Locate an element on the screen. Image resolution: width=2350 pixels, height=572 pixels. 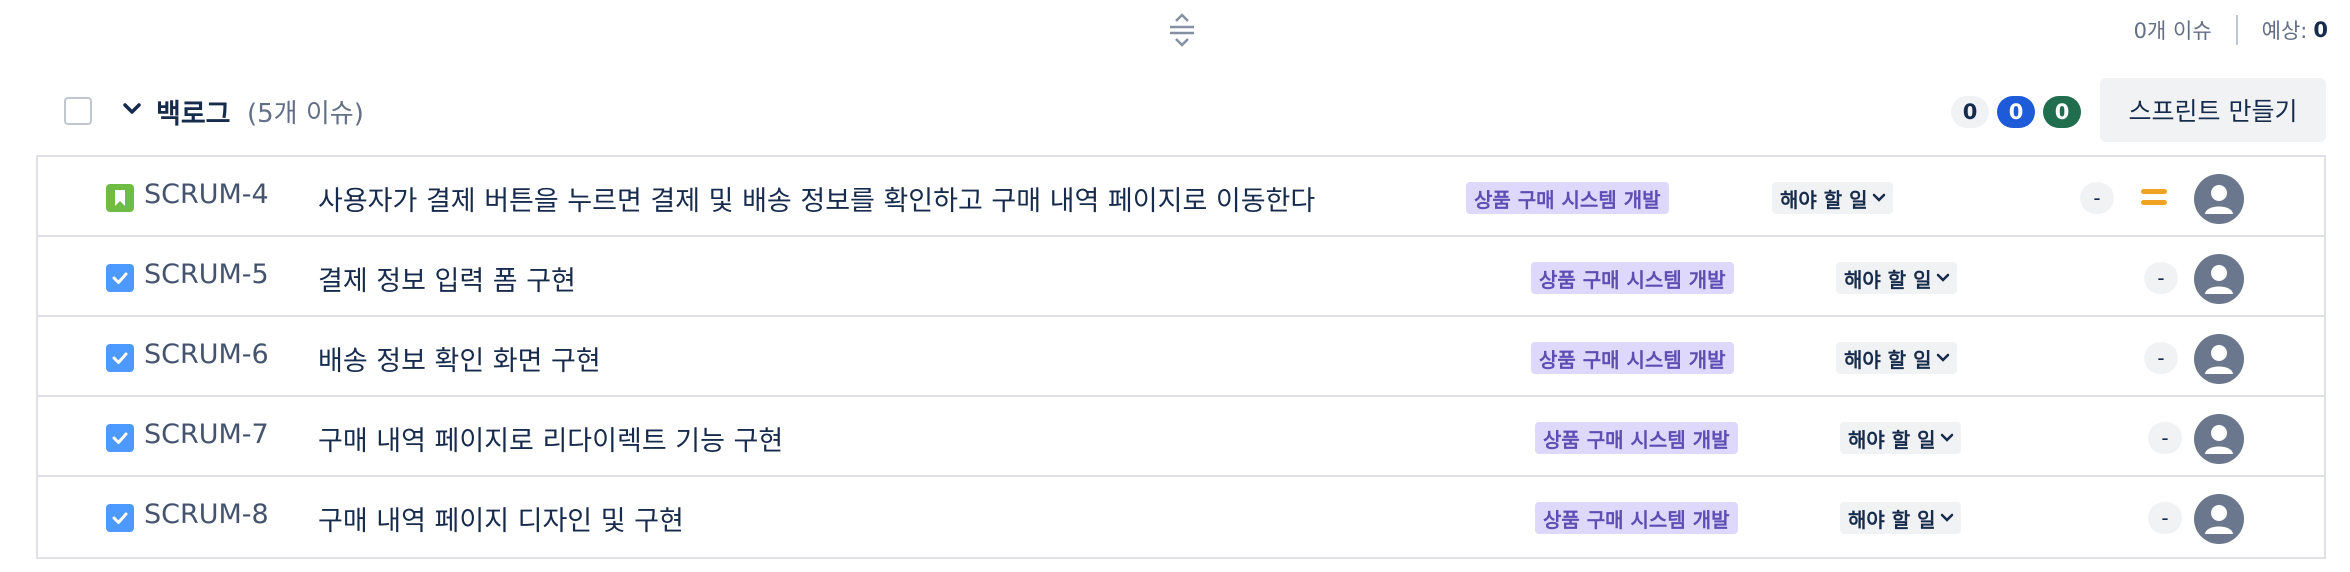
priority-medium-icon is located at coordinates (2154, 197).